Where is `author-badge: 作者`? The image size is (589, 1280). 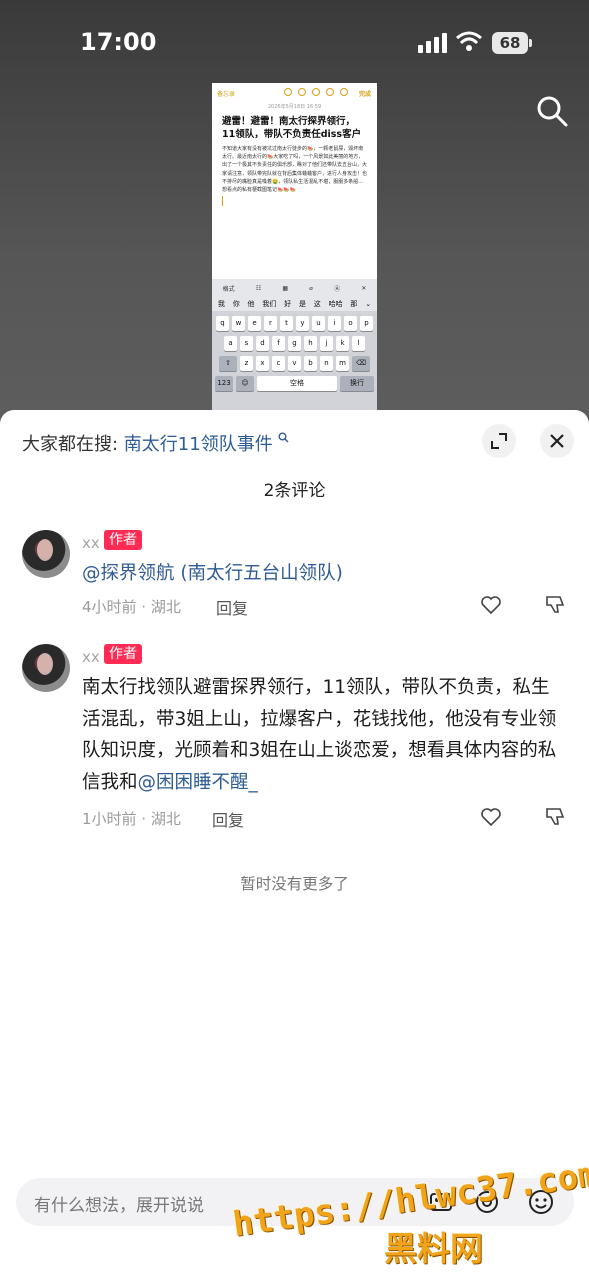 author-badge: 作者 is located at coordinates (123, 654).